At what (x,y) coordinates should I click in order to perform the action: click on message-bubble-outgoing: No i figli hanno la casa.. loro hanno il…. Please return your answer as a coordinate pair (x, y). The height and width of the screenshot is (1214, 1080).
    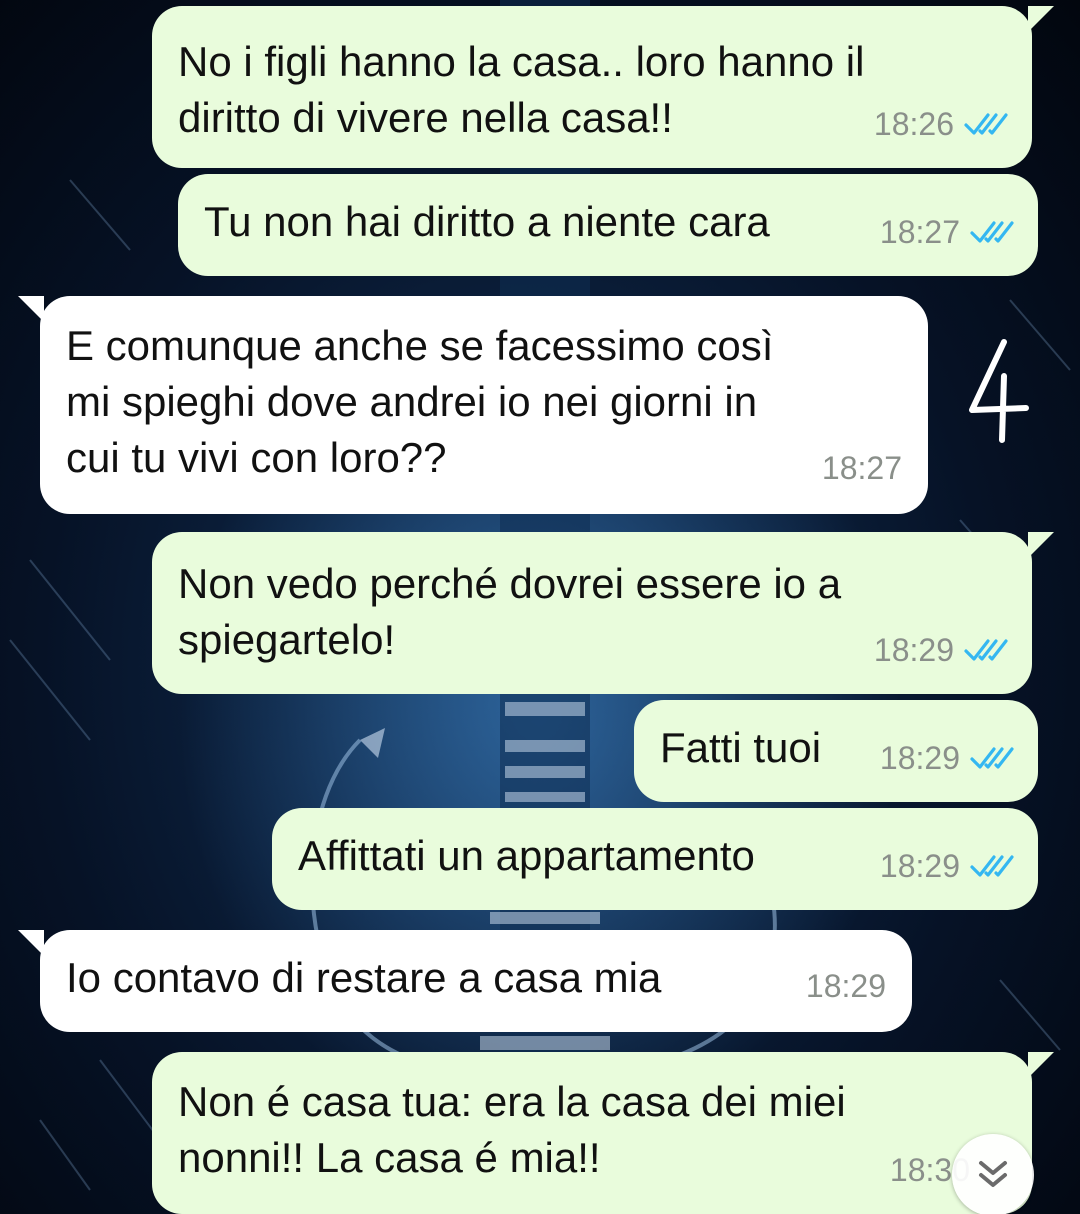
    Looking at the image, I should click on (603, 87).